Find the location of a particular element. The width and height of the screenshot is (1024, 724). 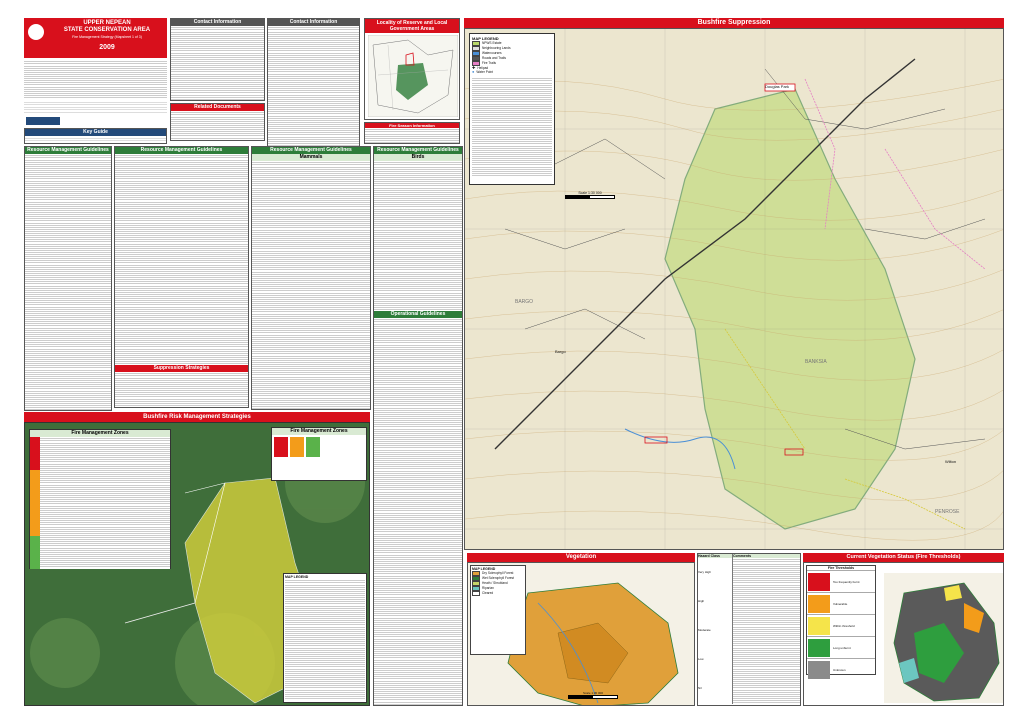

contact-info-header: Contact Information is located at coordinates (313, 22).